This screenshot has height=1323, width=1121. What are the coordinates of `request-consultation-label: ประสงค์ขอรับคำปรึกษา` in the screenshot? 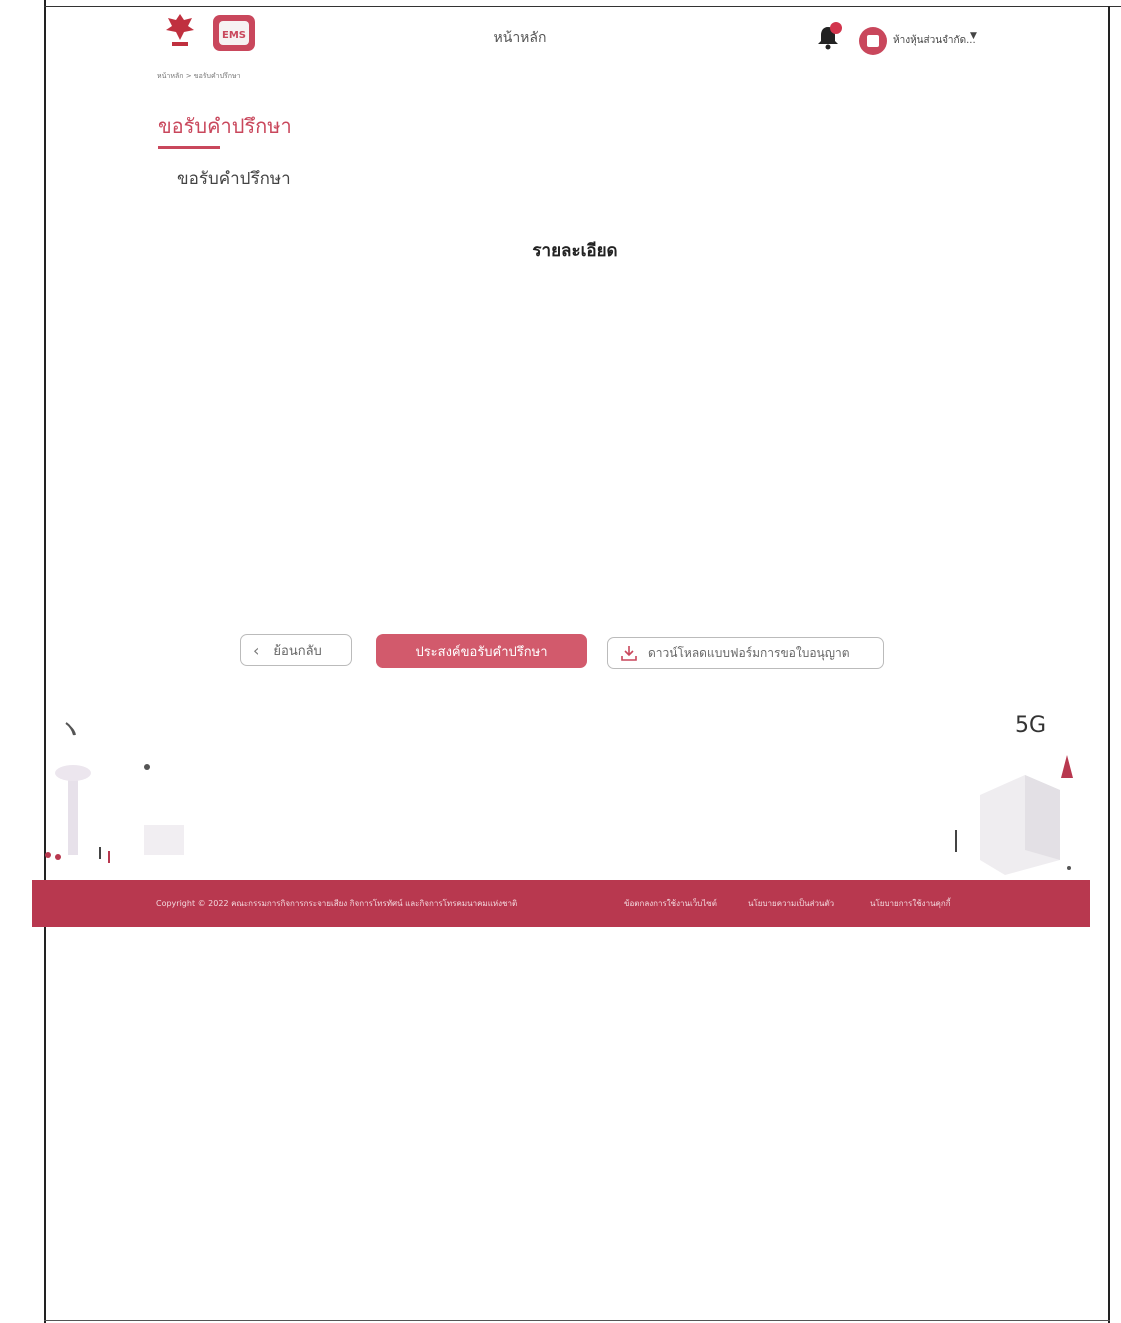 It's located at (481, 652).